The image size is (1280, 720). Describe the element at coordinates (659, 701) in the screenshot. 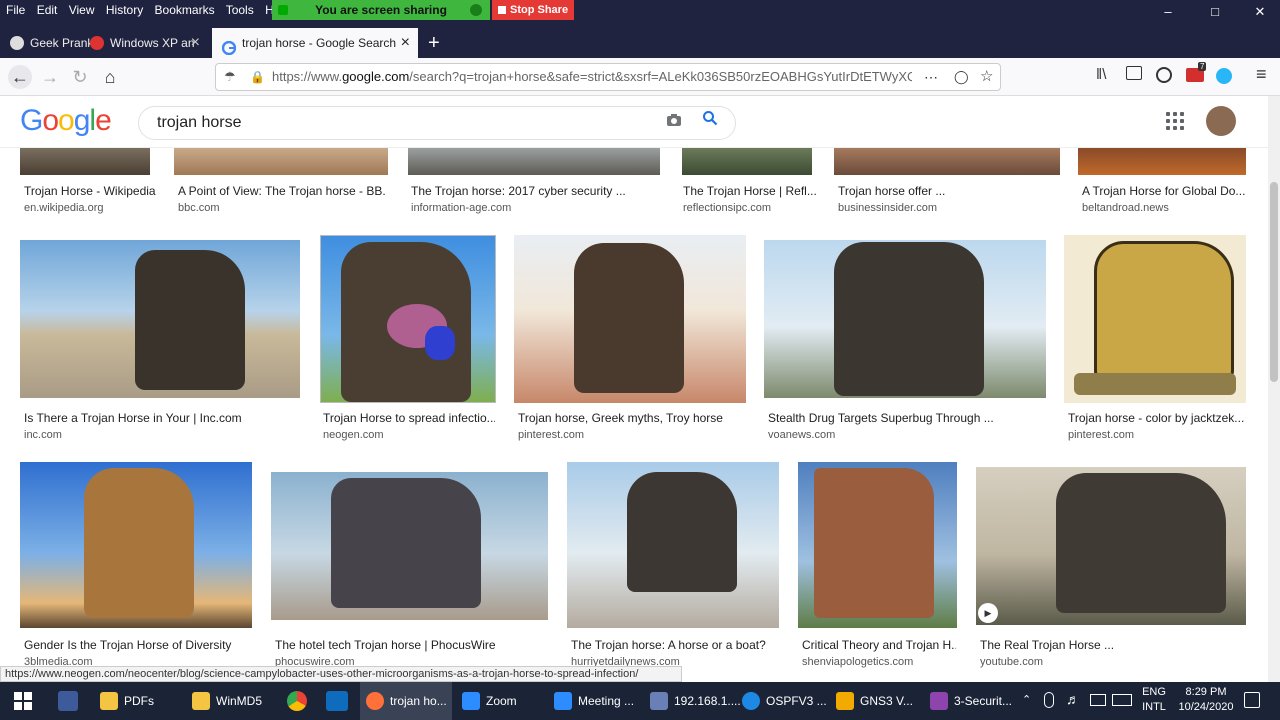

I see `remote-desktop-icon` at that location.